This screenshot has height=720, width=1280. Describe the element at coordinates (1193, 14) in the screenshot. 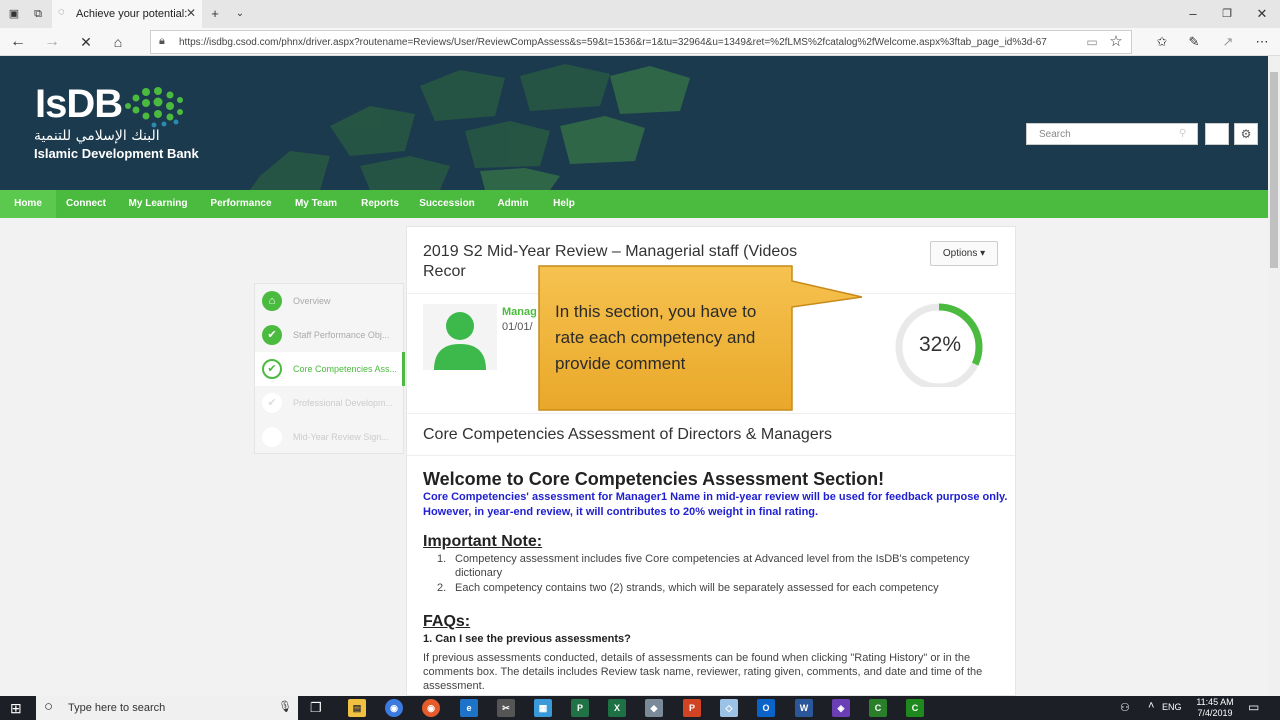

I see `minimize-icon: –` at that location.